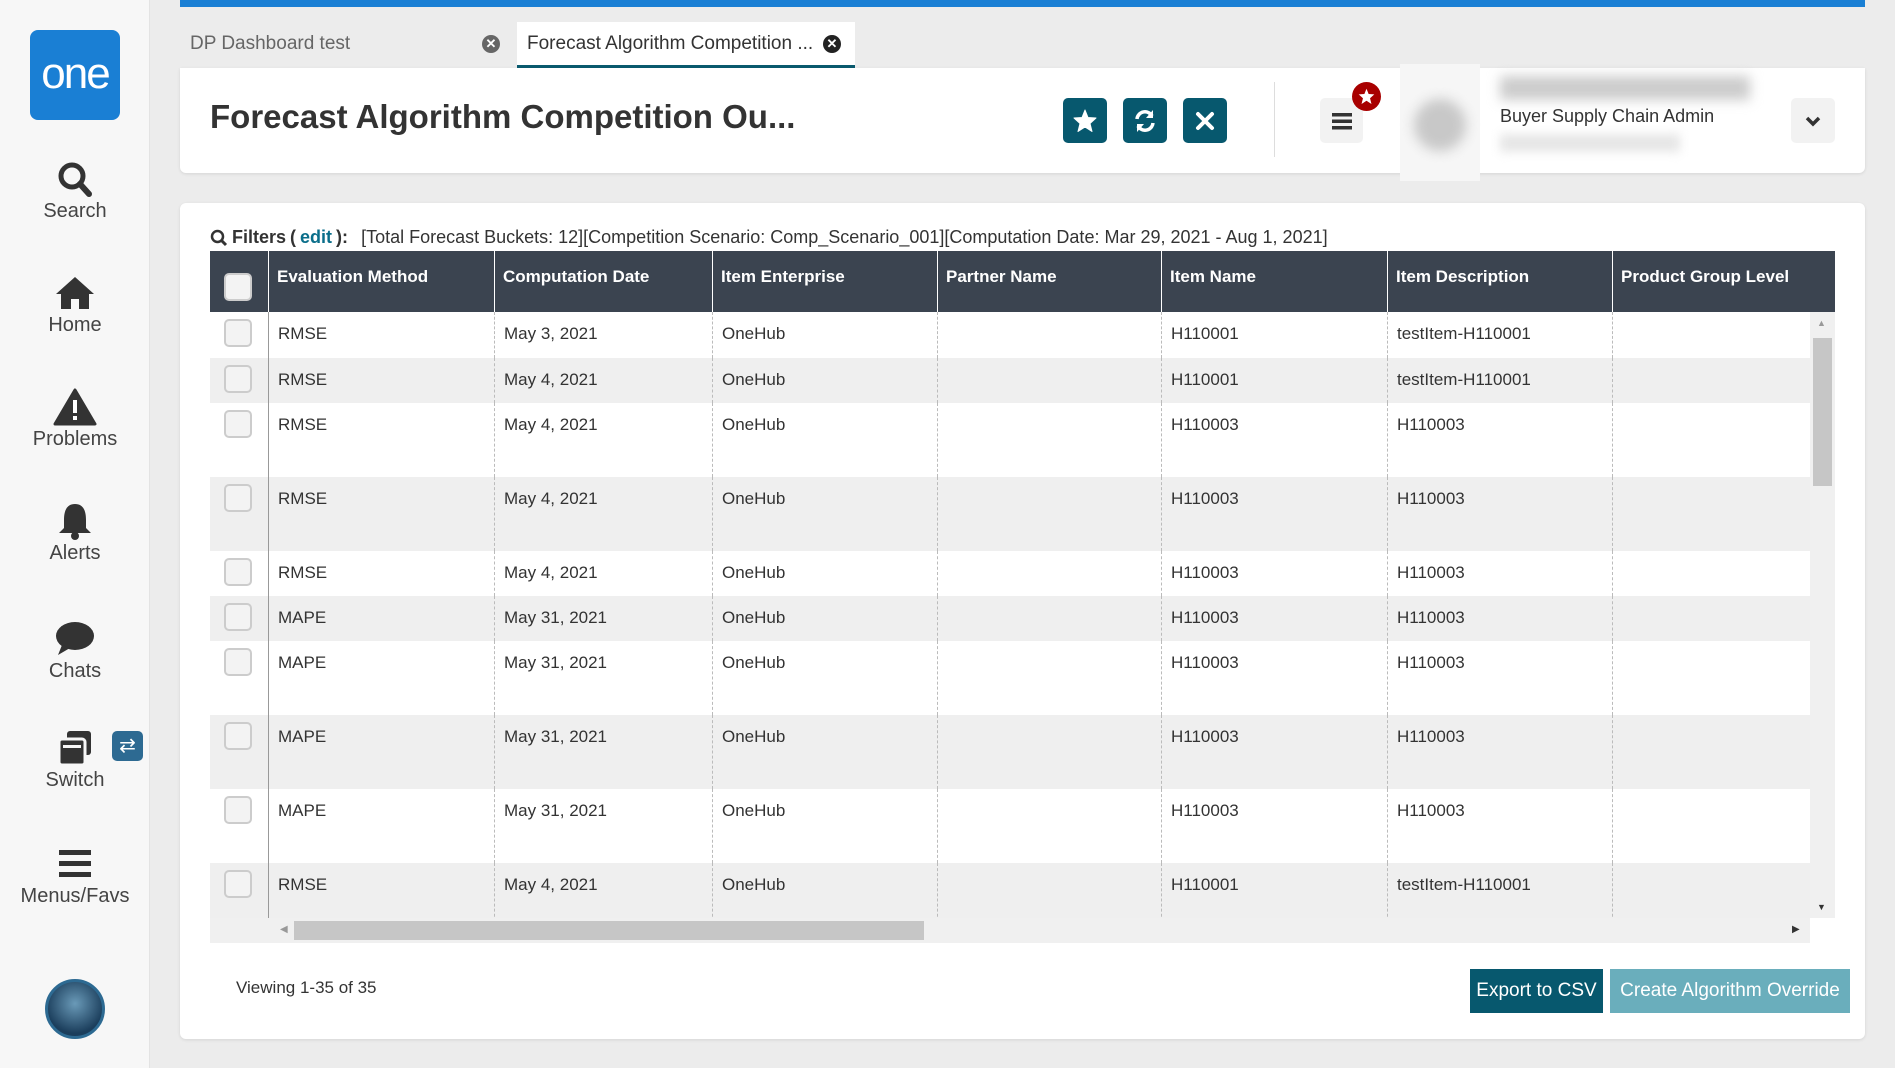  Describe the element at coordinates (1821, 907) in the screenshot. I see `scroll-down-icon: ▼` at that location.